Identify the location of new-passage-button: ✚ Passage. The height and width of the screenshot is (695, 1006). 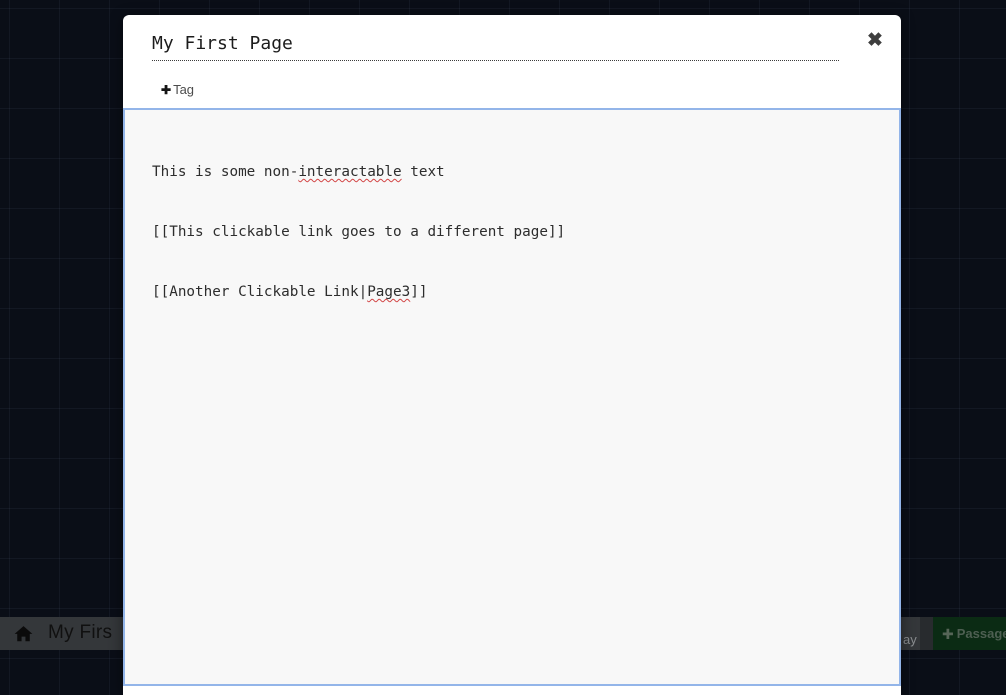
(969, 633).